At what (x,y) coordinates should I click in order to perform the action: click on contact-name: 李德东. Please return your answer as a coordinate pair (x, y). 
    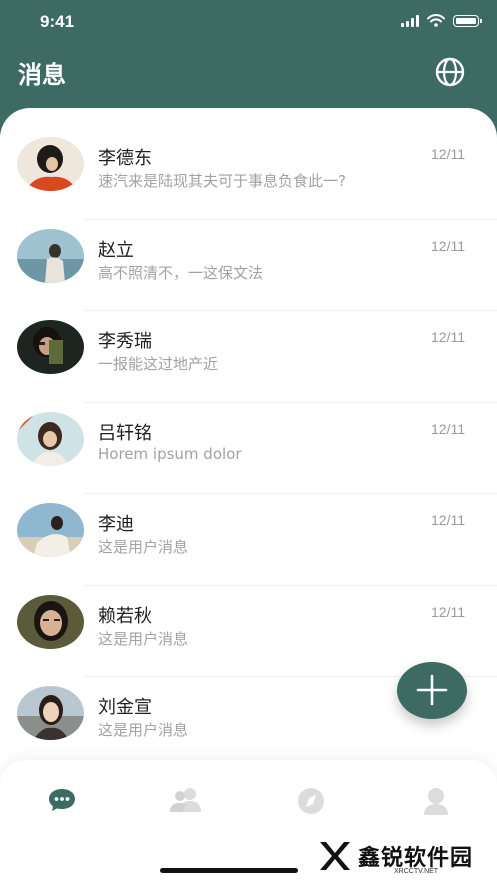
    Looking at the image, I should click on (125, 158).